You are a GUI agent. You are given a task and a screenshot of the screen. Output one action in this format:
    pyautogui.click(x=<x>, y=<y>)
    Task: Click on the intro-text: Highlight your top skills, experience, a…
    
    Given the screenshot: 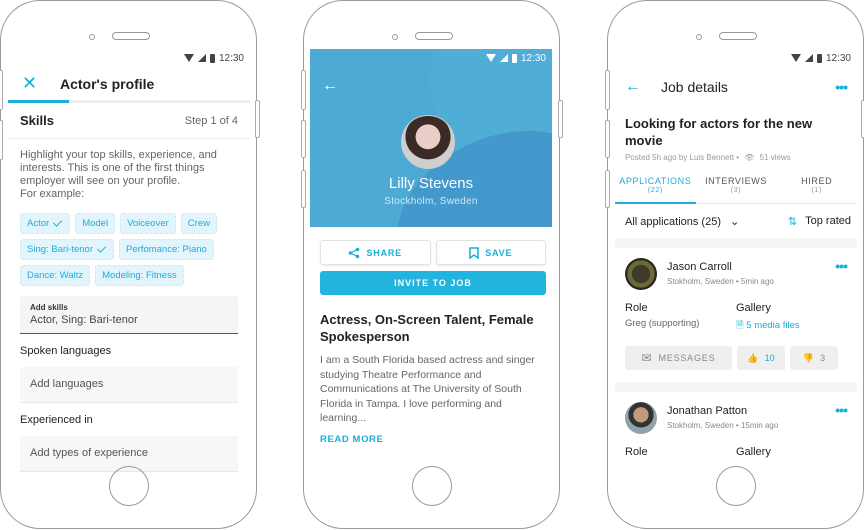 What is the action you would take?
    pyautogui.click(x=118, y=174)
    